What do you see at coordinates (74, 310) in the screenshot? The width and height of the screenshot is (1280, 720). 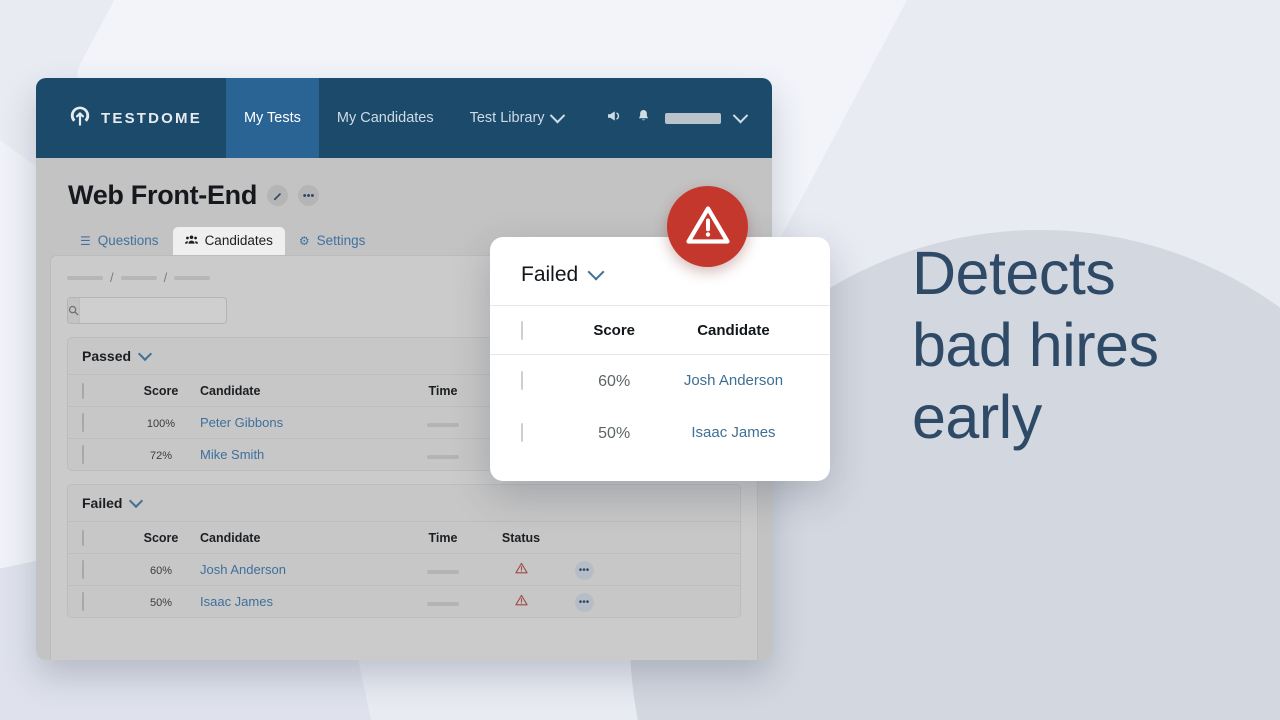 I see `search-icon` at bounding box center [74, 310].